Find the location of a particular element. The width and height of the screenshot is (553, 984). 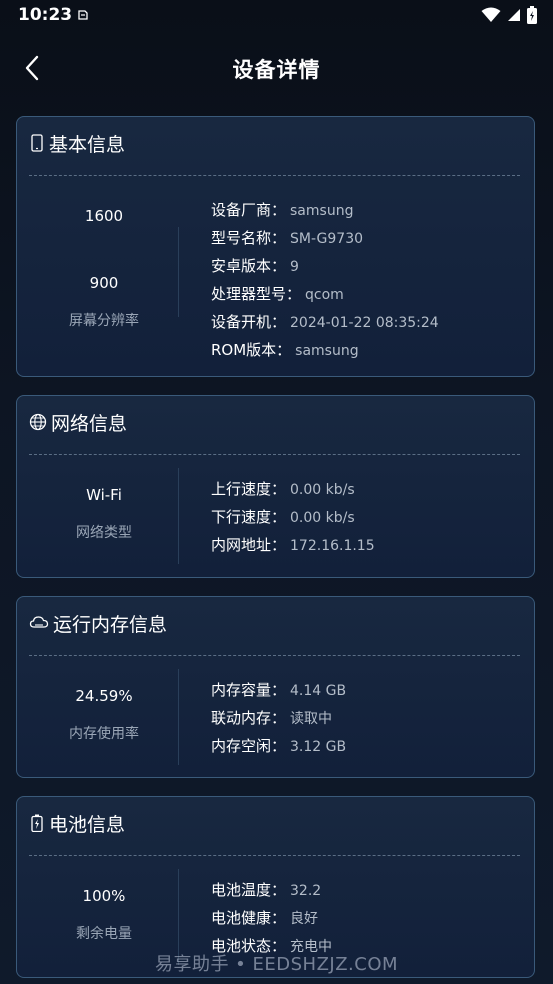

info-row-processor: 处理器型号： qcom is located at coordinates (368, 294).